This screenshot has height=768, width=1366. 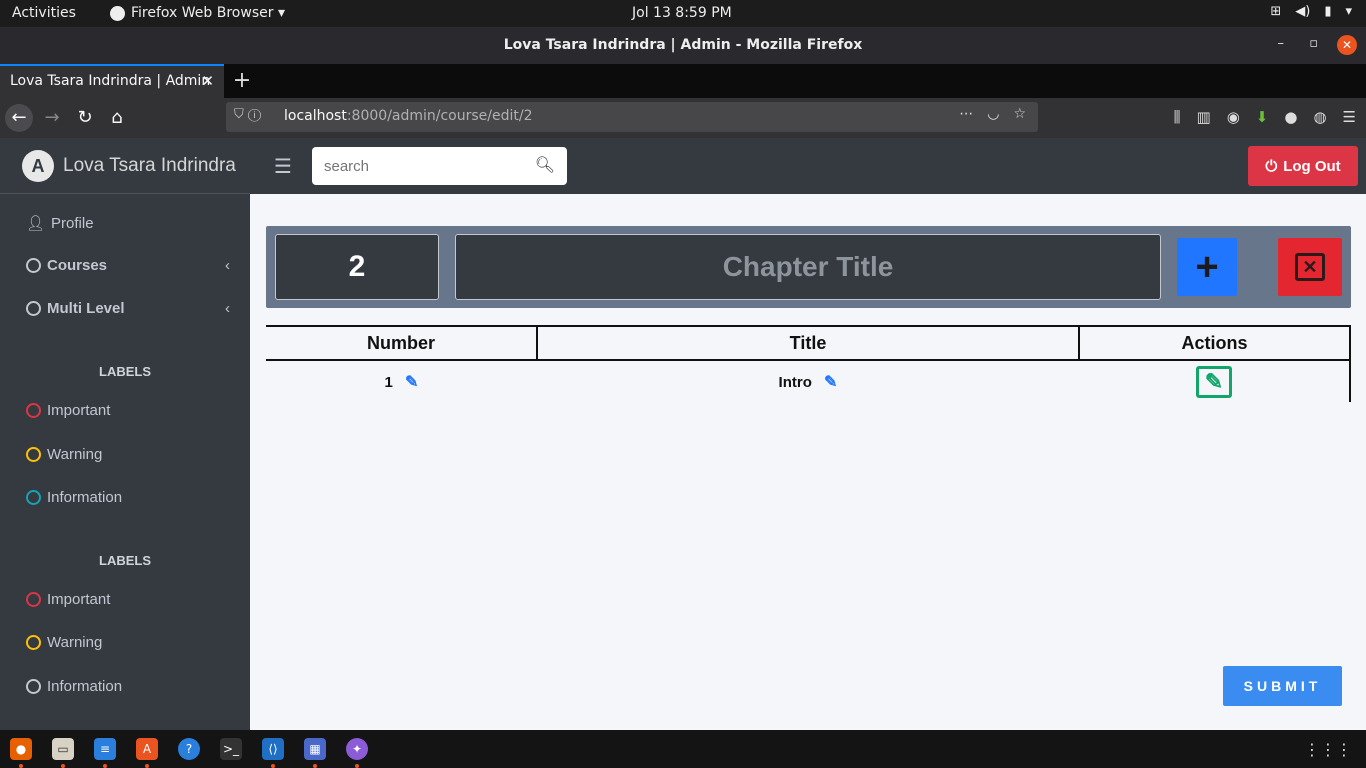 What do you see at coordinates (1348, 11) in the screenshot?
I see `chevron-down-icon: ▾` at bounding box center [1348, 11].